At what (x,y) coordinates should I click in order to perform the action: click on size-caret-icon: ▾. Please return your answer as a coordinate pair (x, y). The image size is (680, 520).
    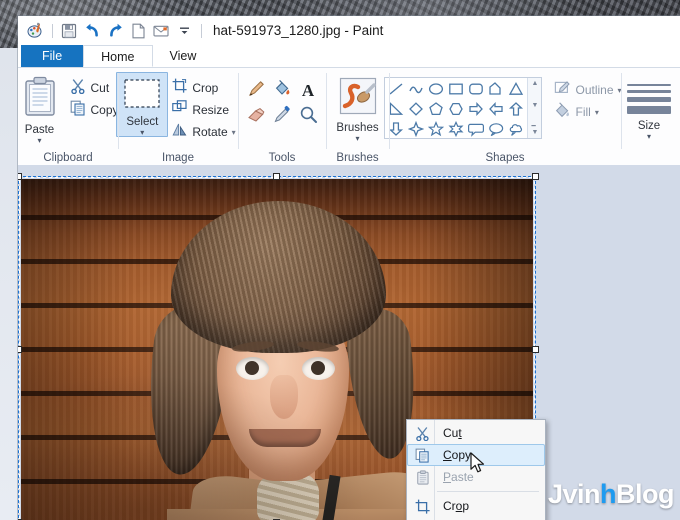
    Looking at the image, I should click on (649, 137).